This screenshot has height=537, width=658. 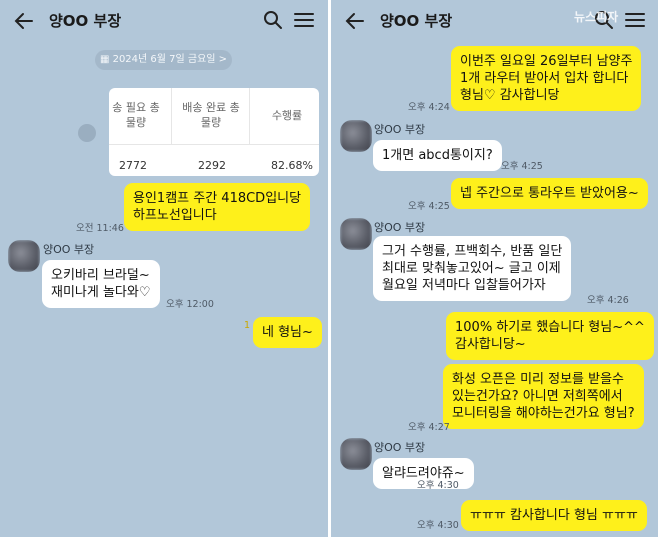 I want to click on message-time: 오전 11:46, so click(x=100, y=228).